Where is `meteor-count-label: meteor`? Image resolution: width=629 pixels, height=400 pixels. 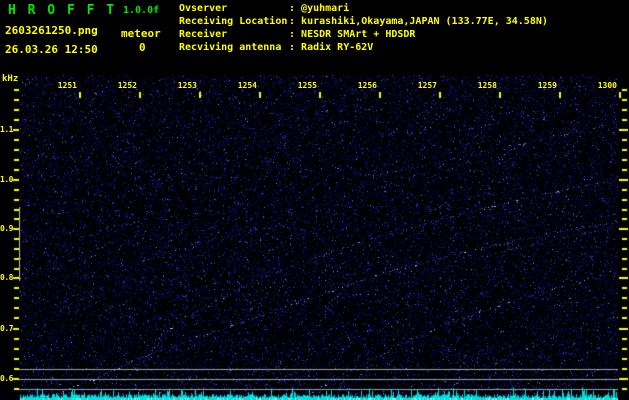
meteor-count-label: meteor is located at coordinates (141, 33).